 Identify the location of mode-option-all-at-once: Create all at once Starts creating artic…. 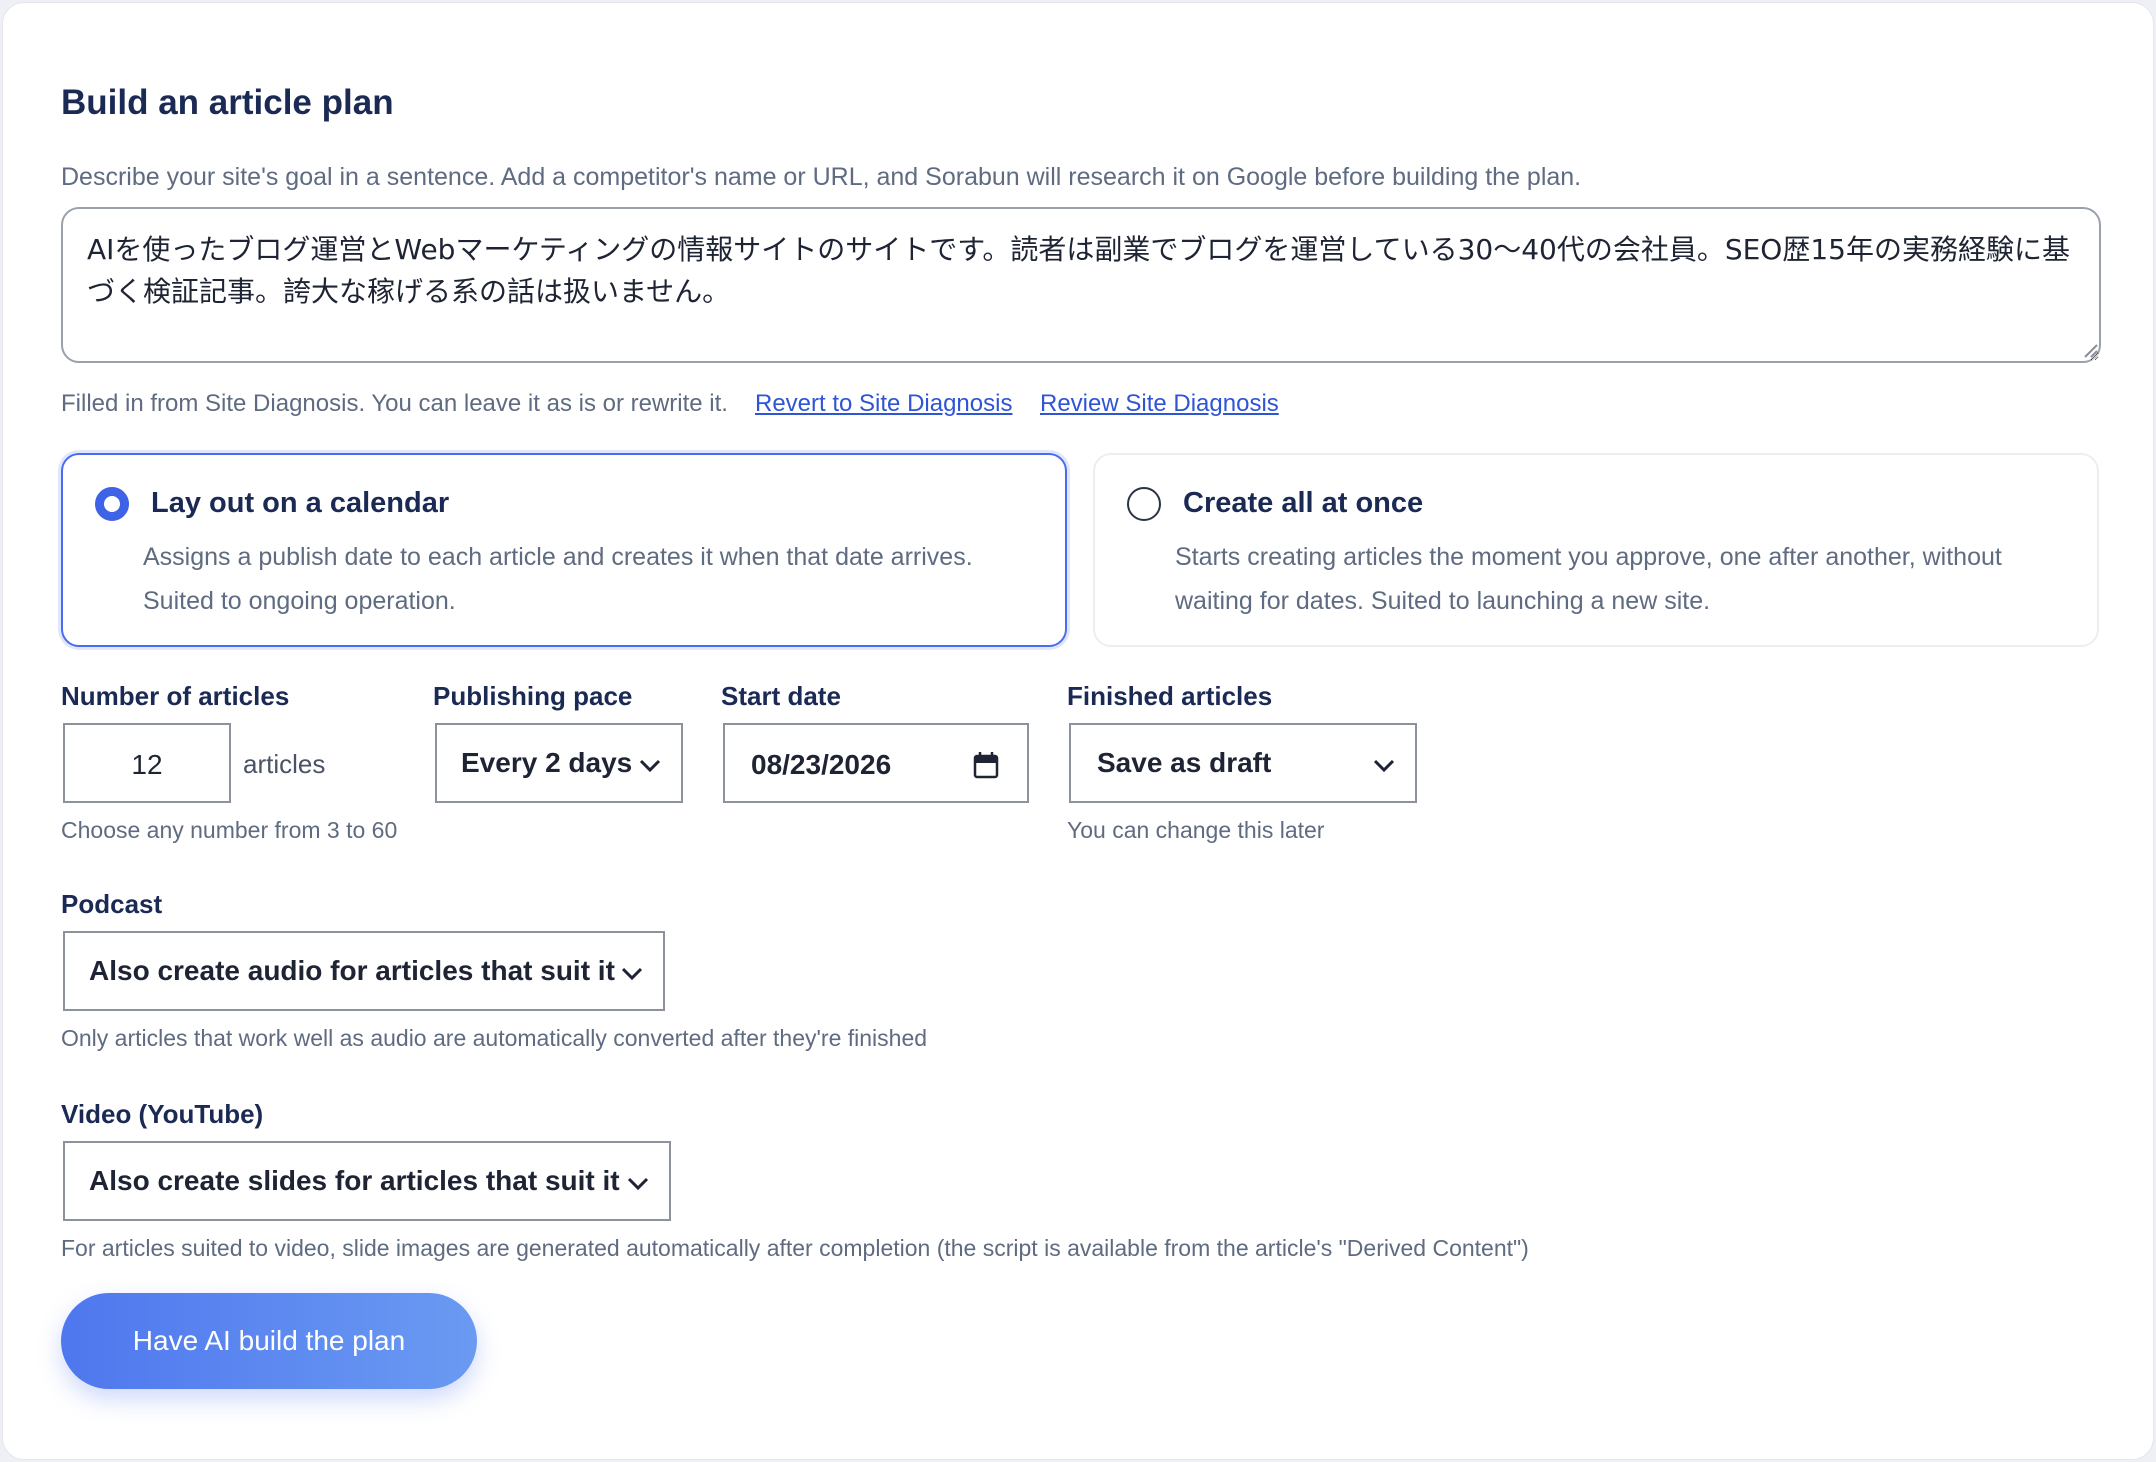
(1596, 550).